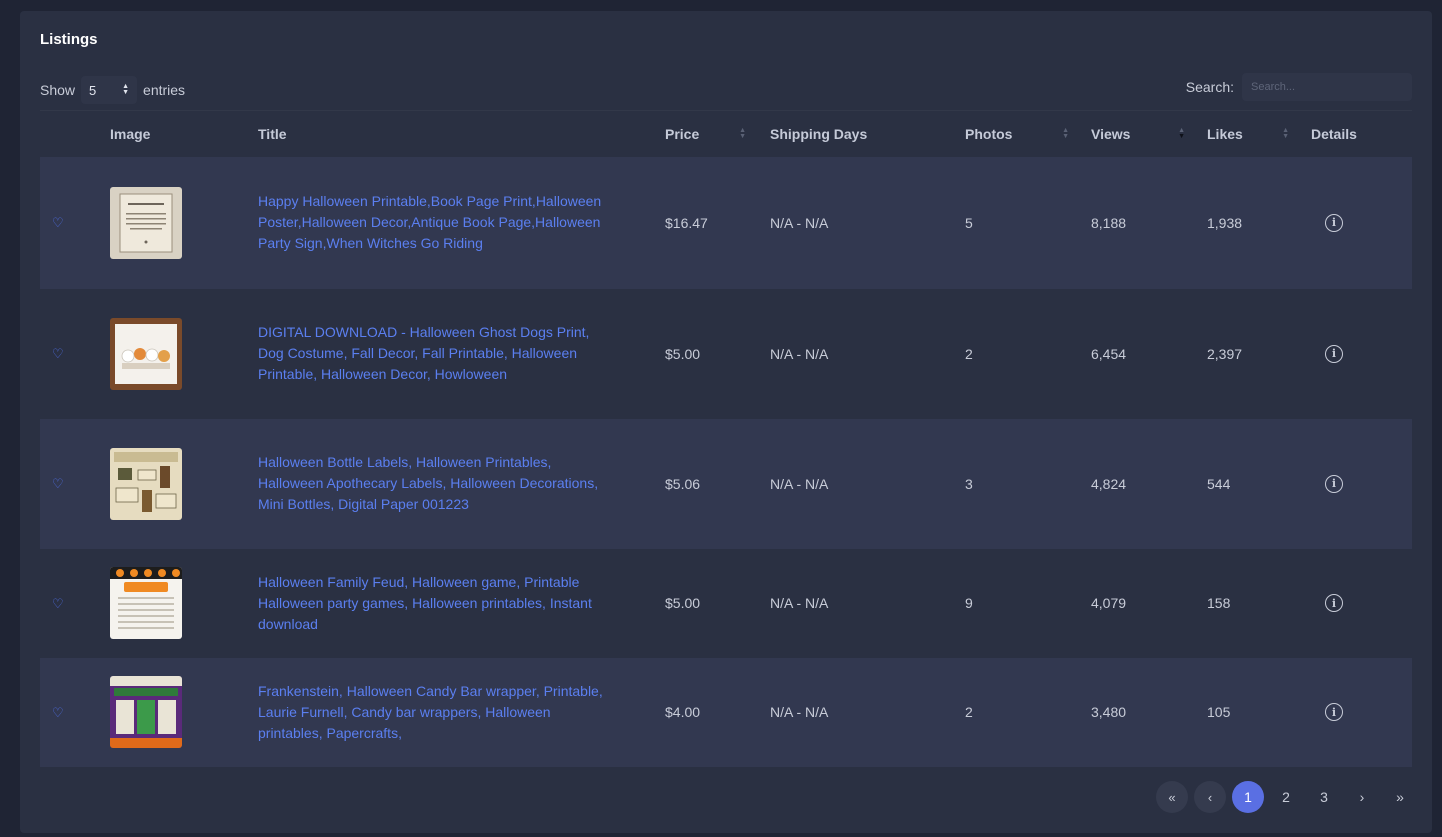  What do you see at coordinates (1324, 797) in the screenshot?
I see `page-3-button: 3` at bounding box center [1324, 797].